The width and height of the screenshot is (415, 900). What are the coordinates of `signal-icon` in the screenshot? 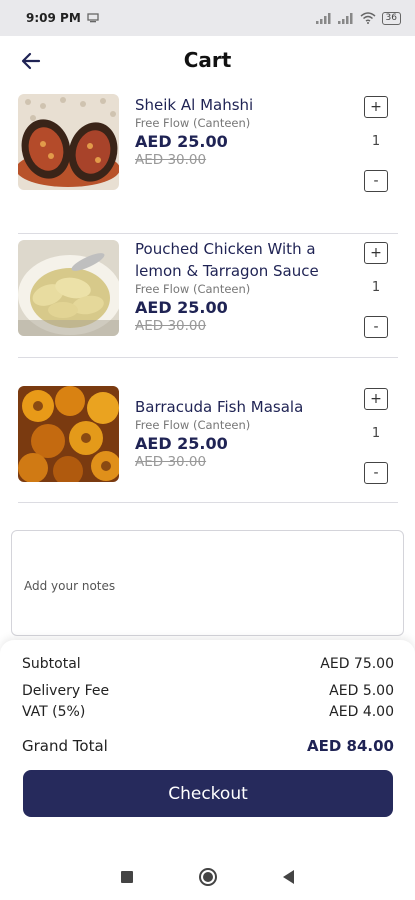 It's located at (323, 18).